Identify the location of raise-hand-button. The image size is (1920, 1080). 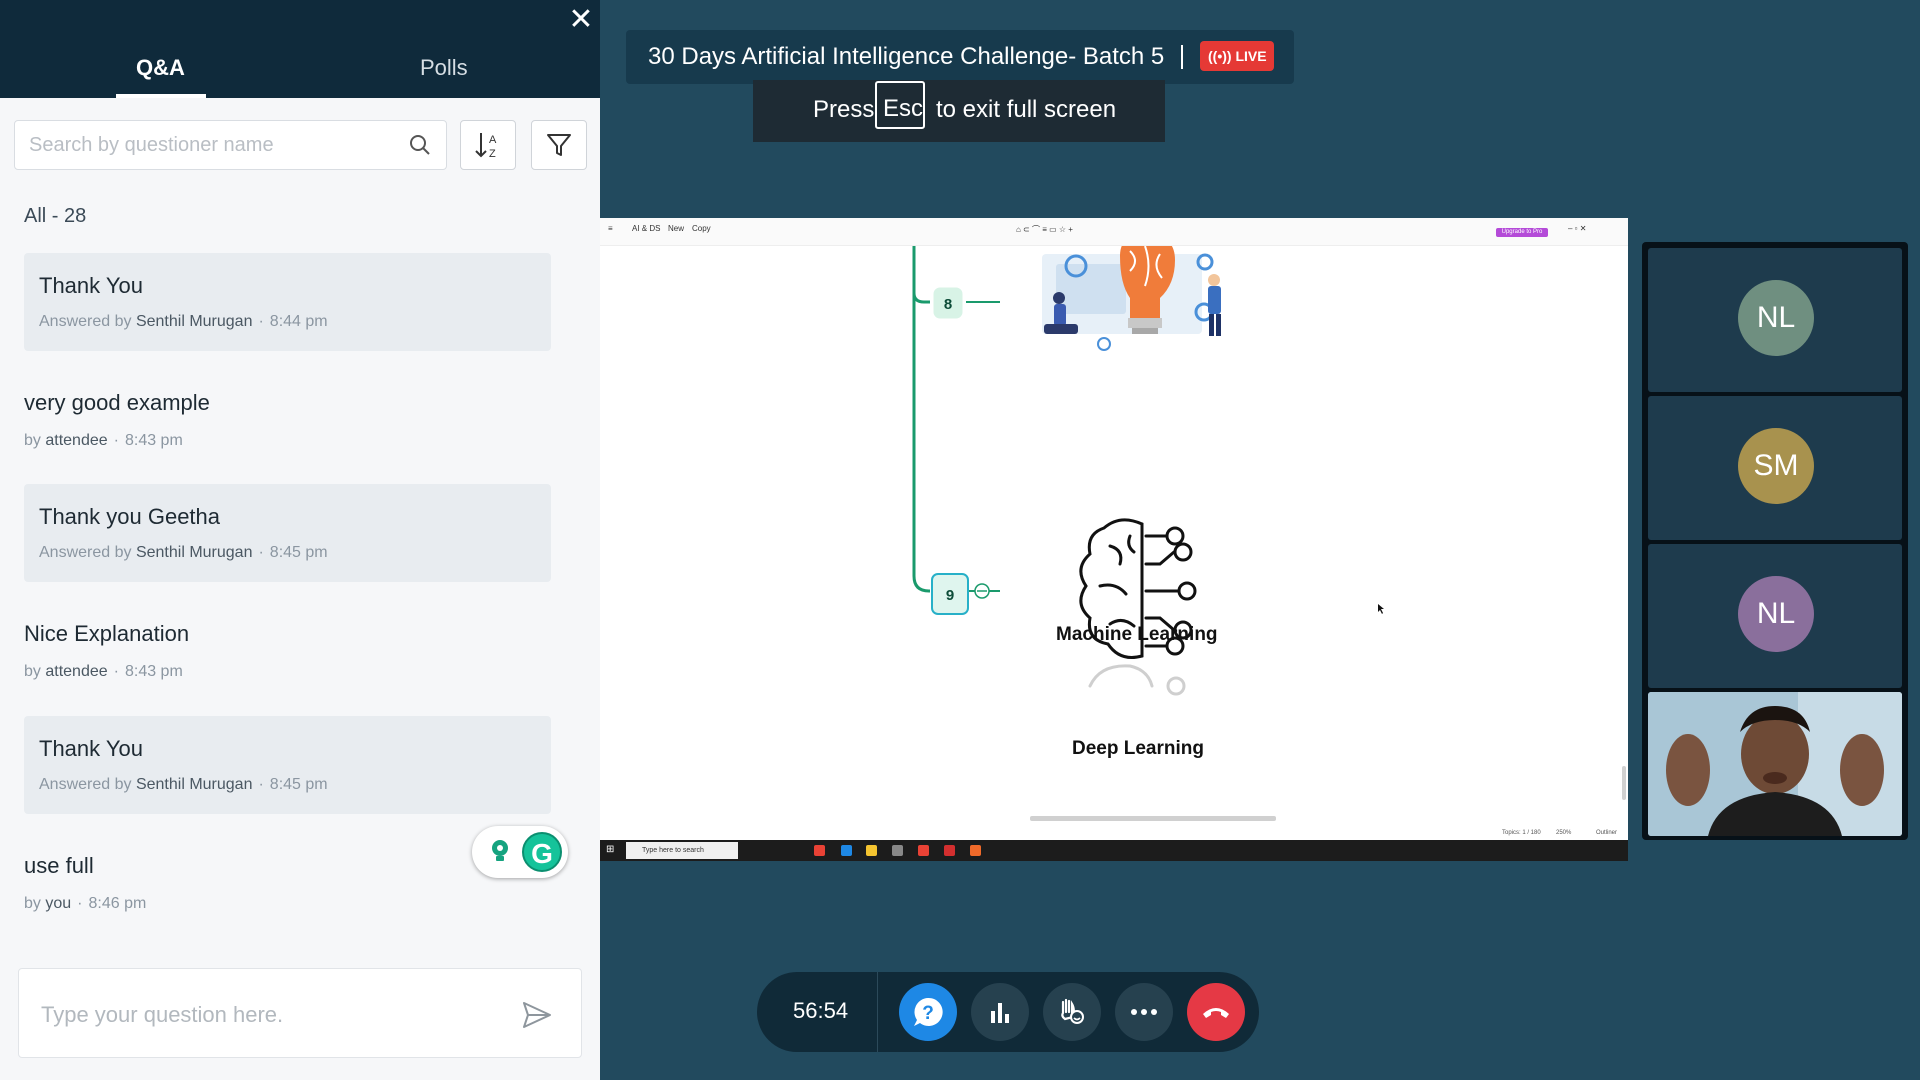
(1072, 1012).